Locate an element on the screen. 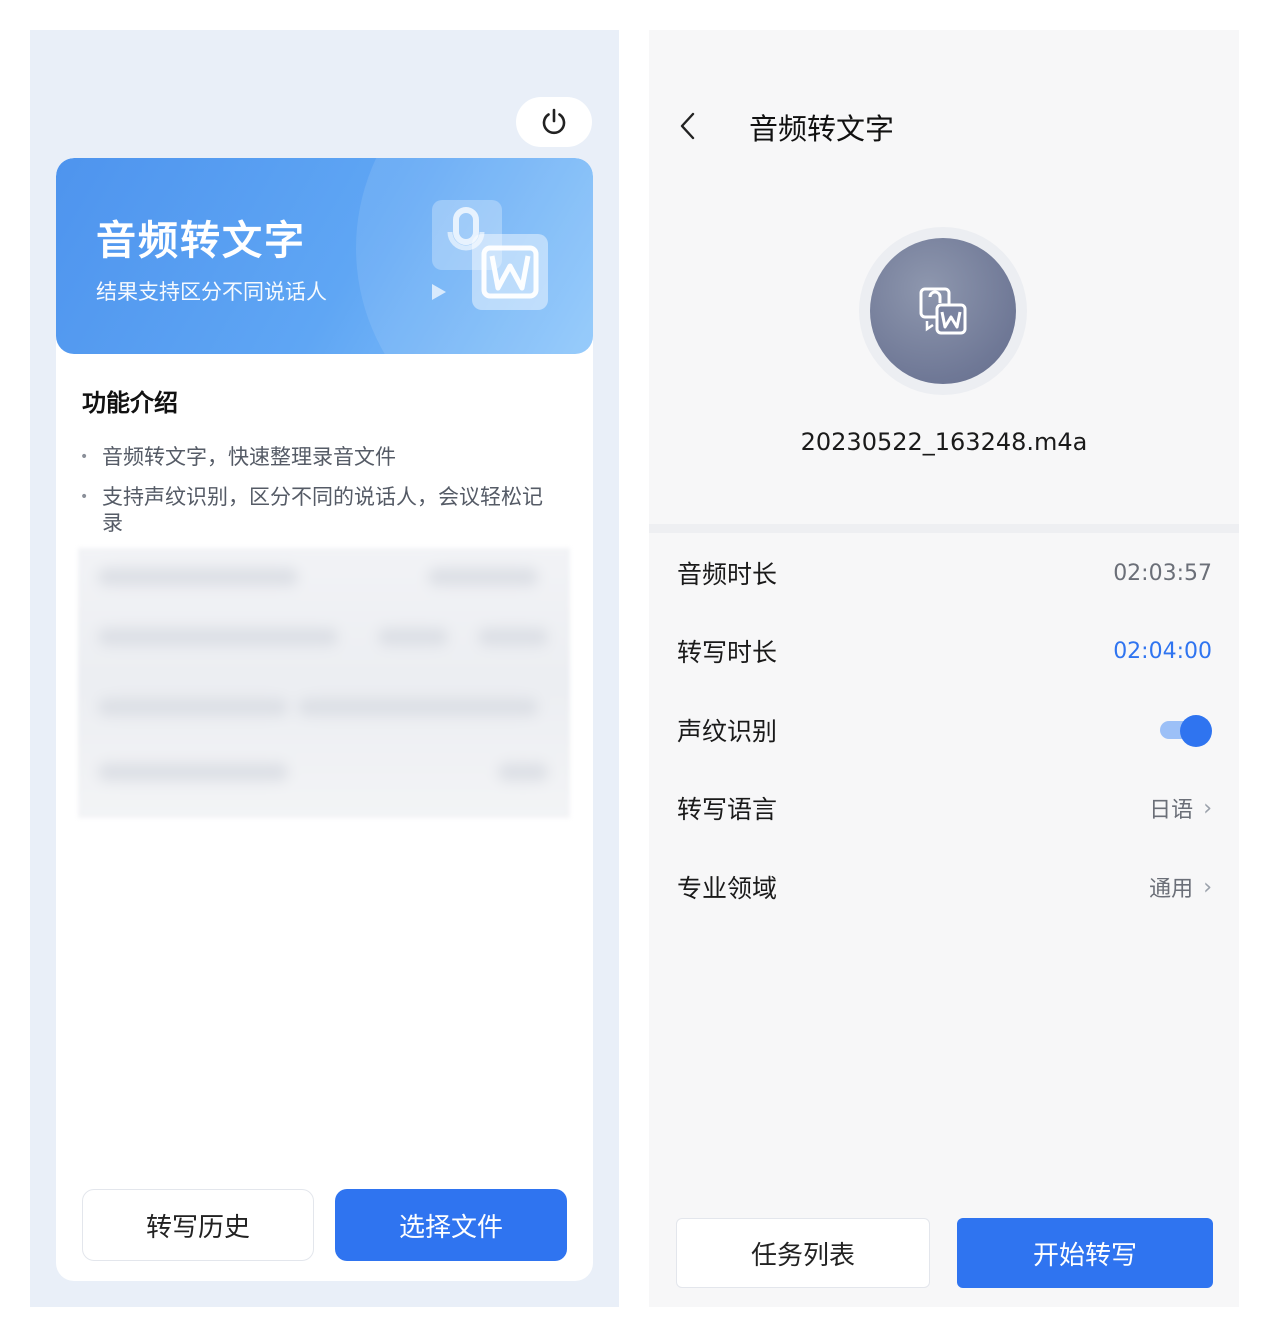 The height and width of the screenshot is (1337, 1269). transcription-language-row: 转写语言 日语 › is located at coordinates (944, 808).